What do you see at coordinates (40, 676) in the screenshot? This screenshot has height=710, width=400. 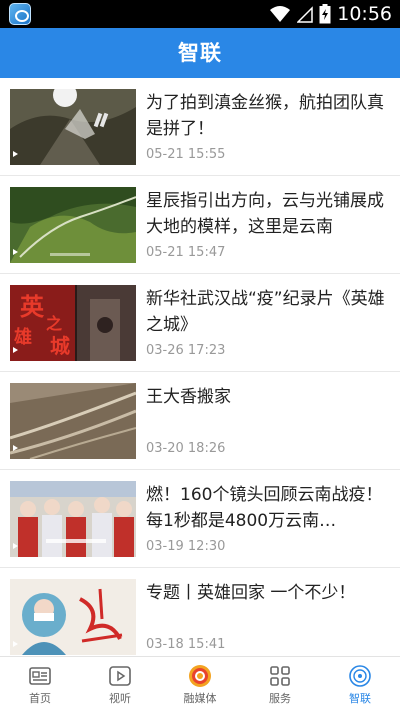 I see `home-icon` at bounding box center [40, 676].